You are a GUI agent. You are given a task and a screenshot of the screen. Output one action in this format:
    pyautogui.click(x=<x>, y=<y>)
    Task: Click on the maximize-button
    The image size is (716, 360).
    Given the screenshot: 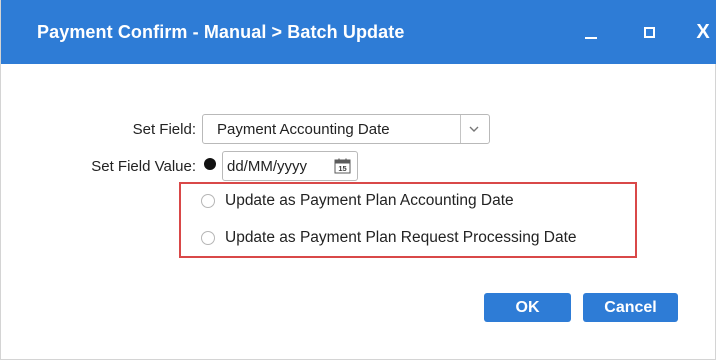 What is the action you would take?
    pyautogui.click(x=649, y=32)
    